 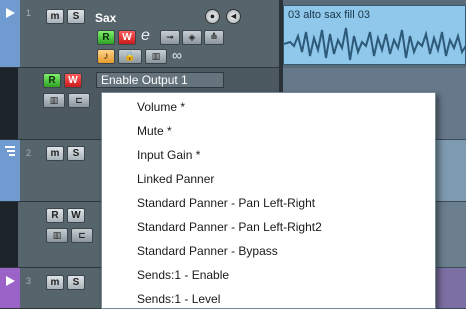 What do you see at coordinates (329, 15) in the screenshot?
I see `event-title: 03 alto sax fill 03` at bounding box center [329, 15].